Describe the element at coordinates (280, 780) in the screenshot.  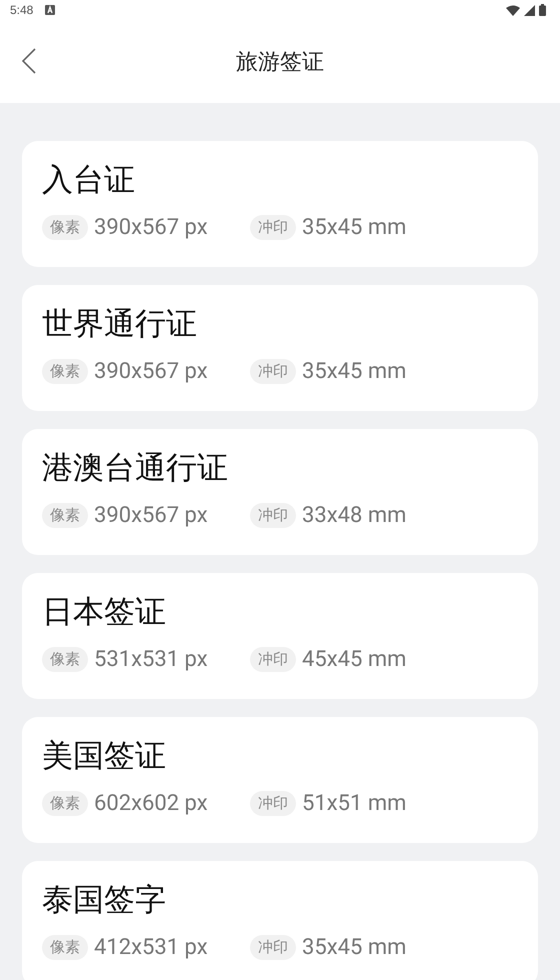
I see `visa-card: 美国签证 像素 602x602 px 冲印 51x51 mm` at that location.